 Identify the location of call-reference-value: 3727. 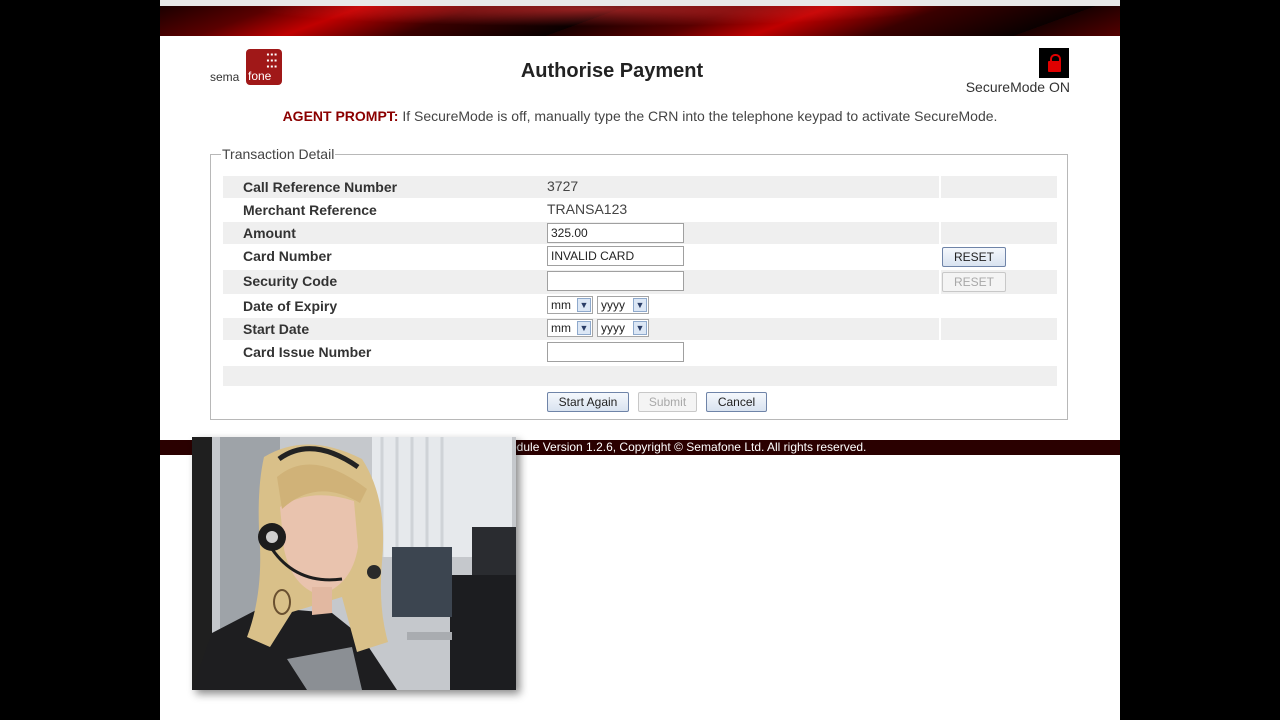
(563, 186).